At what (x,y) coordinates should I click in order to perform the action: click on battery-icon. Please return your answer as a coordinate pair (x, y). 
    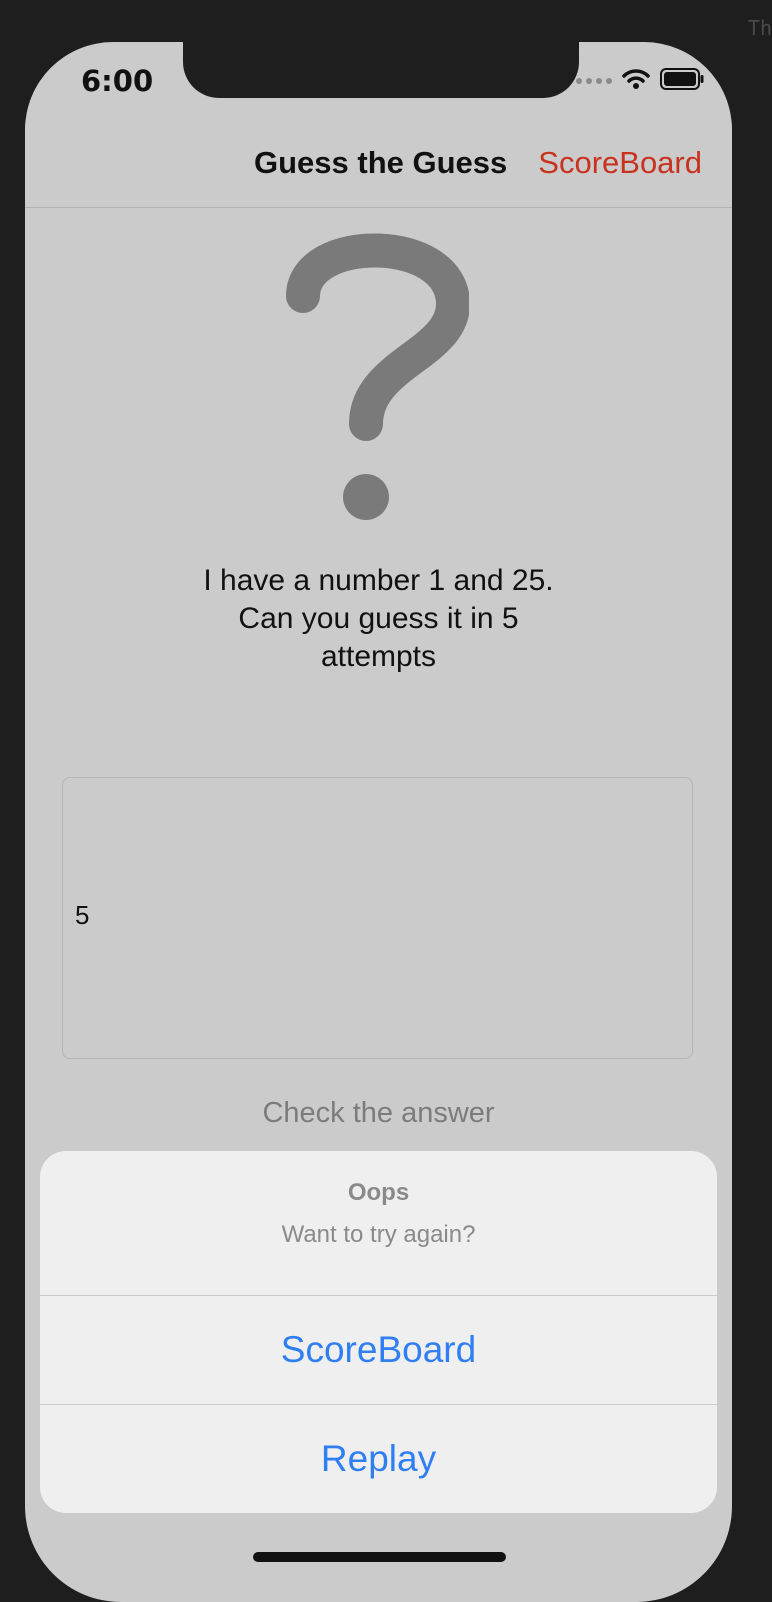
    Looking at the image, I should click on (682, 79).